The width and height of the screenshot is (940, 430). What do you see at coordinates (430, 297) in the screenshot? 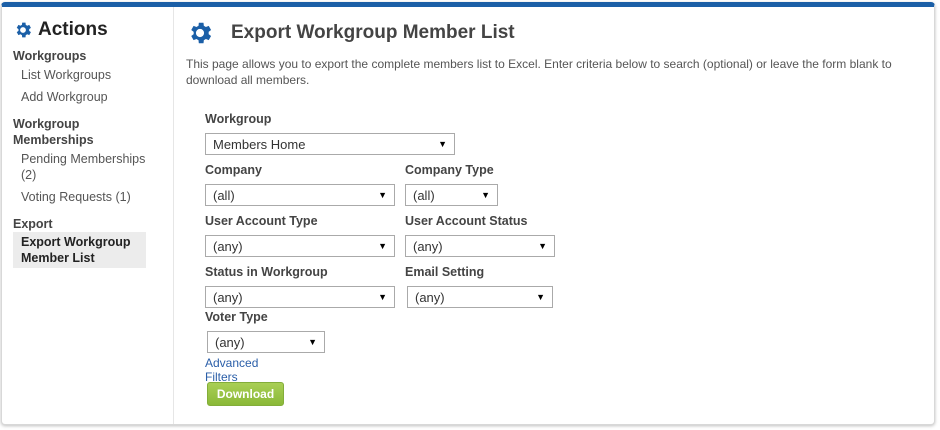
I see `email-setting-value: (any)` at bounding box center [430, 297].